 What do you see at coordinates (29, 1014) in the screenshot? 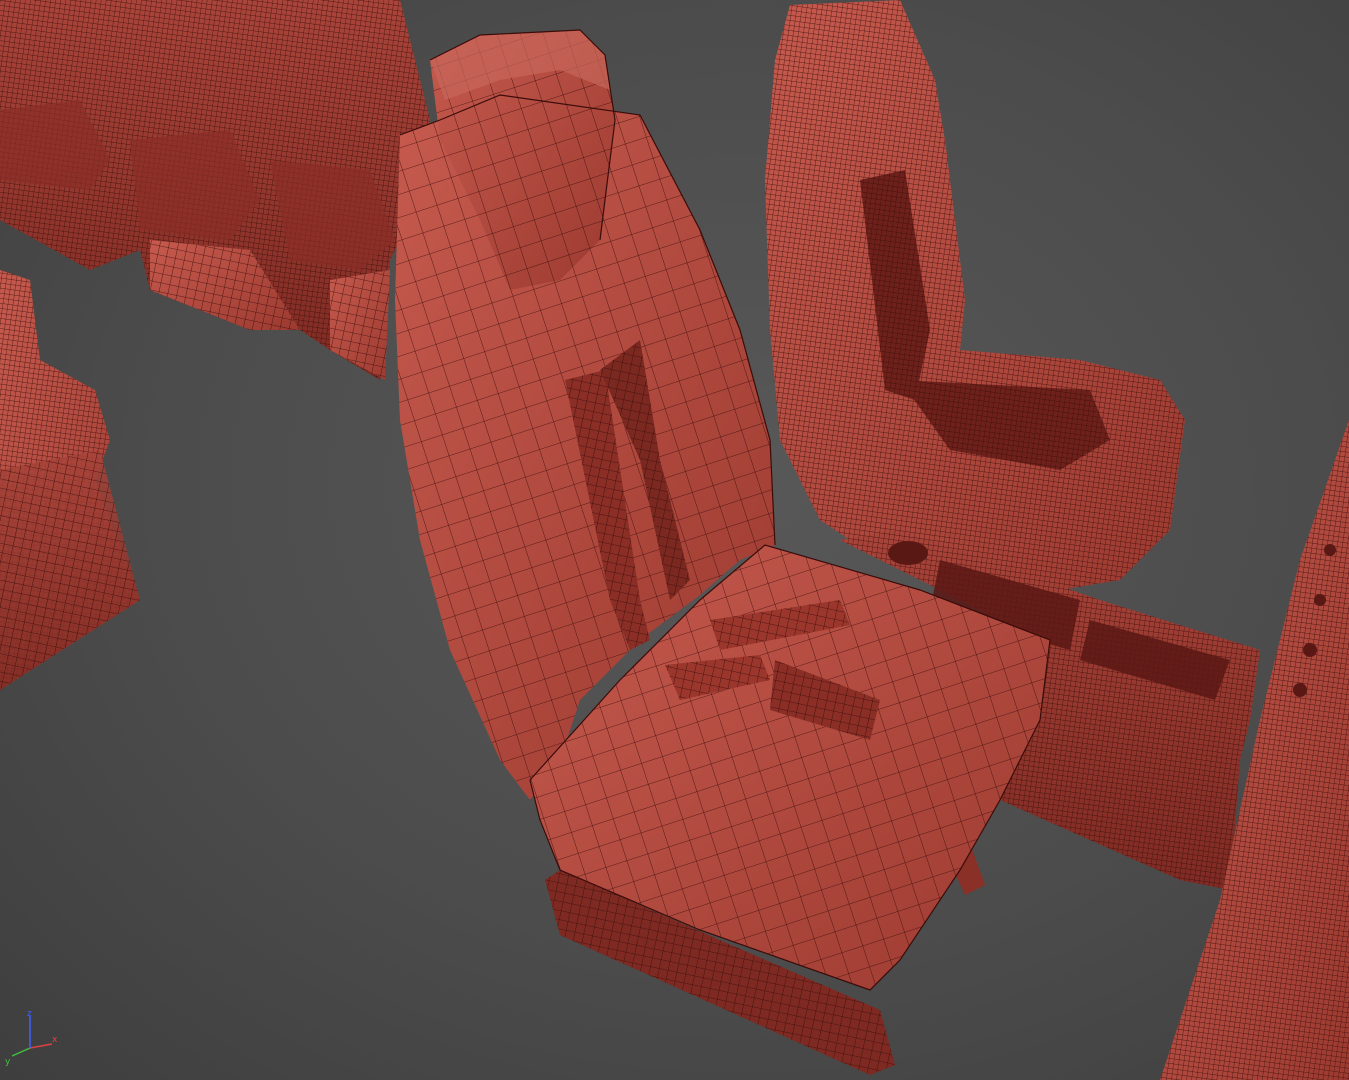
I see `axis-z-label: z` at bounding box center [29, 1014].